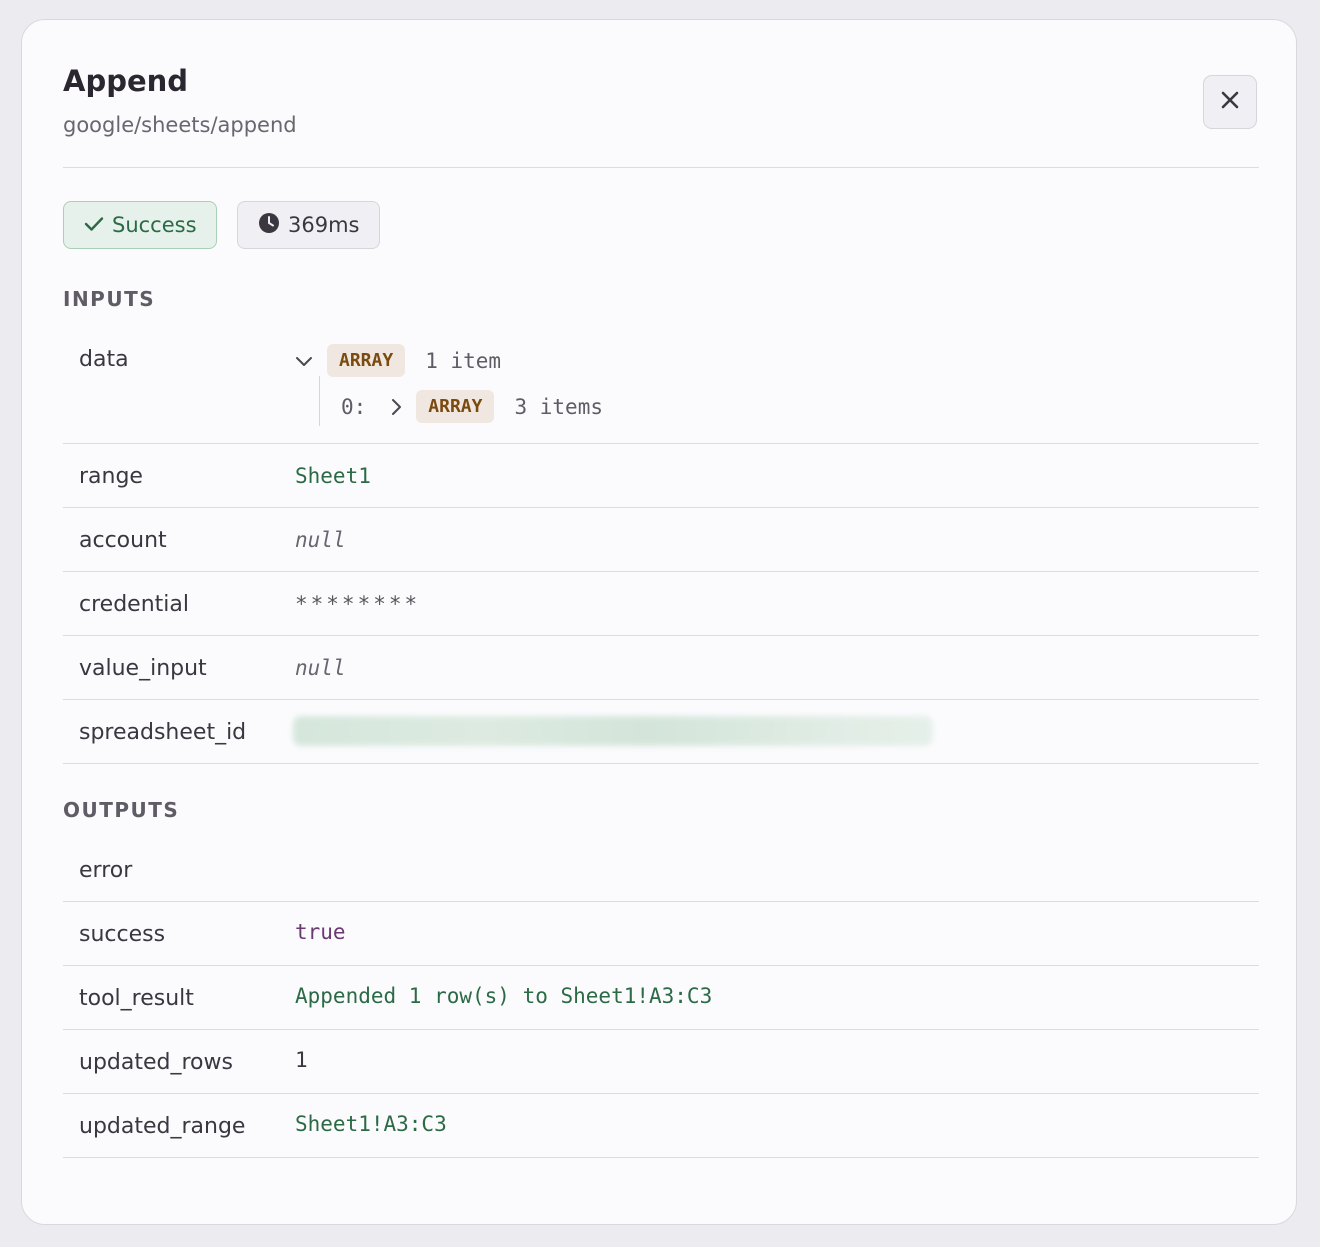 The width and height of the screenshot is (1320, 1247). I want to click on input-row-credential: credential ********, so click(661, 604).